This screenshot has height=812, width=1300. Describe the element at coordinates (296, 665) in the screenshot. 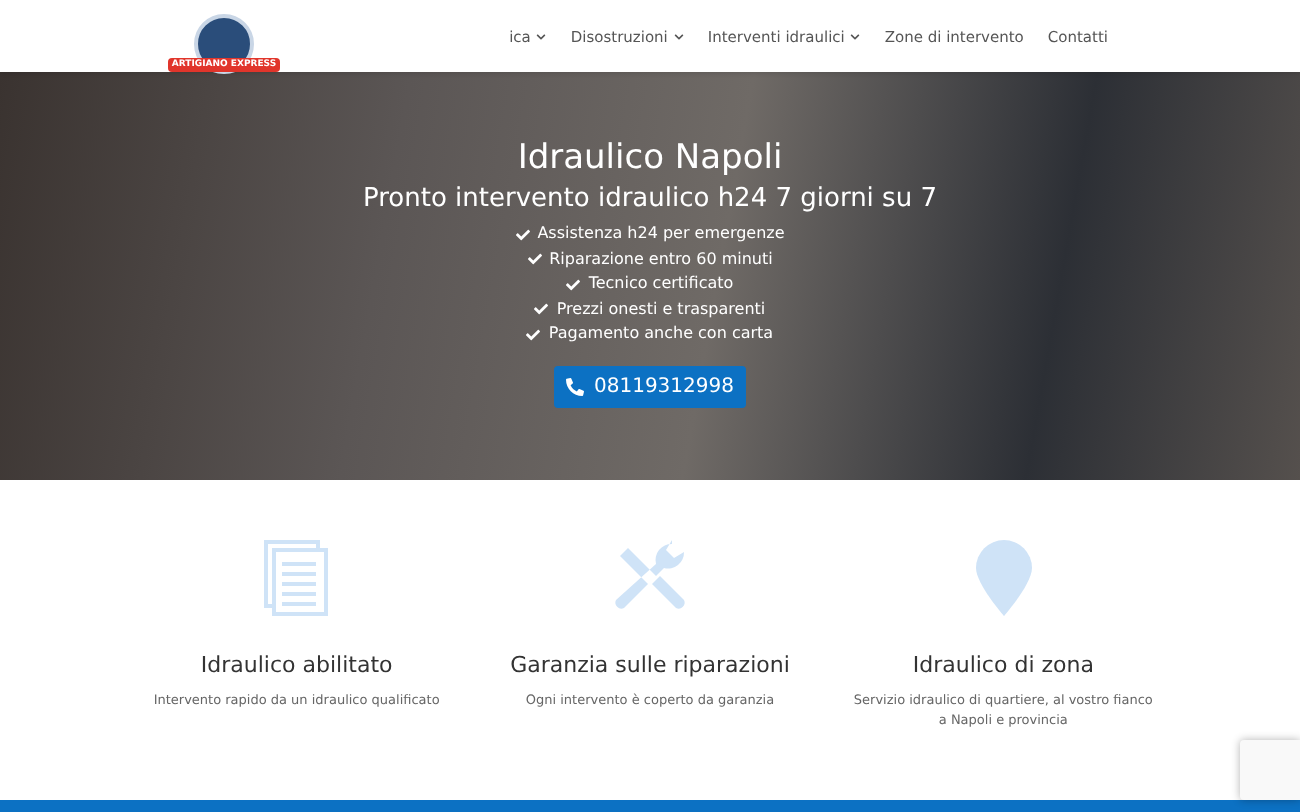

I see `feature-title: Idraulico abilitato` at that location.